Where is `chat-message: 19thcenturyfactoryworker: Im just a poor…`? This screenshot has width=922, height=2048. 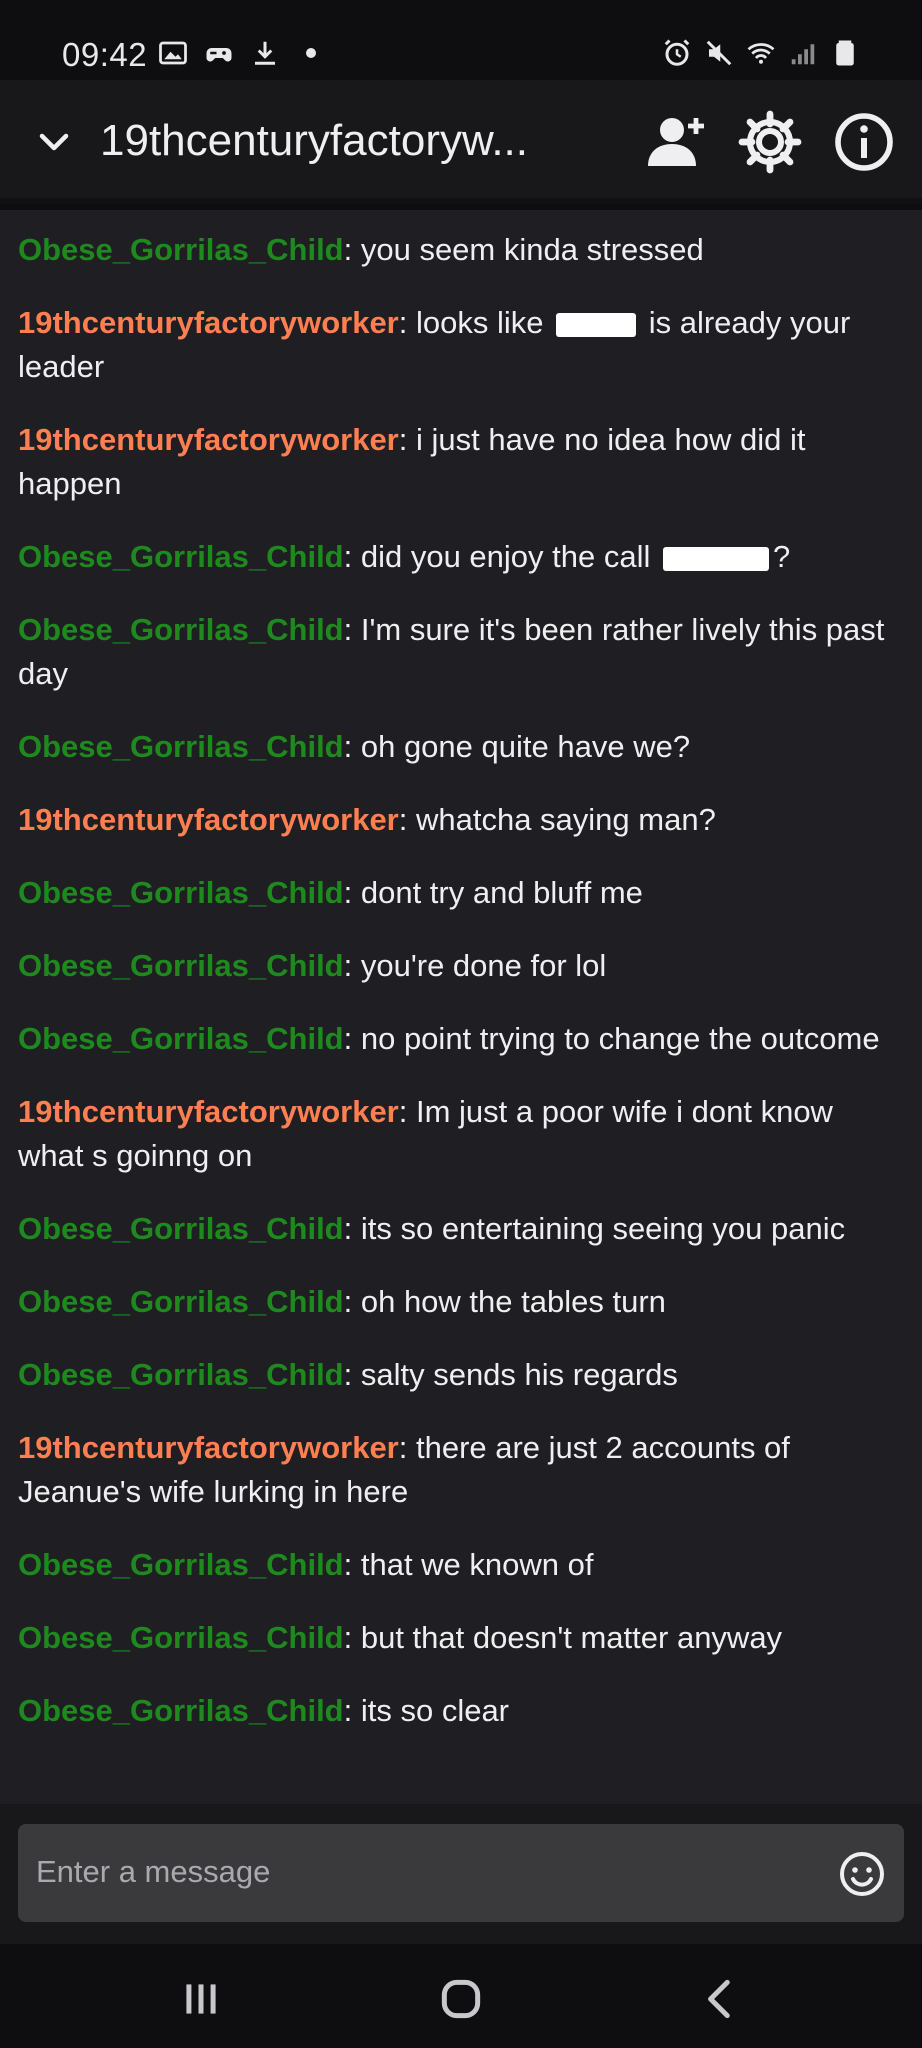
chat-message: 19thcenturyfactoryworker: Im just a poor… is located at coordinates (461, 1134).